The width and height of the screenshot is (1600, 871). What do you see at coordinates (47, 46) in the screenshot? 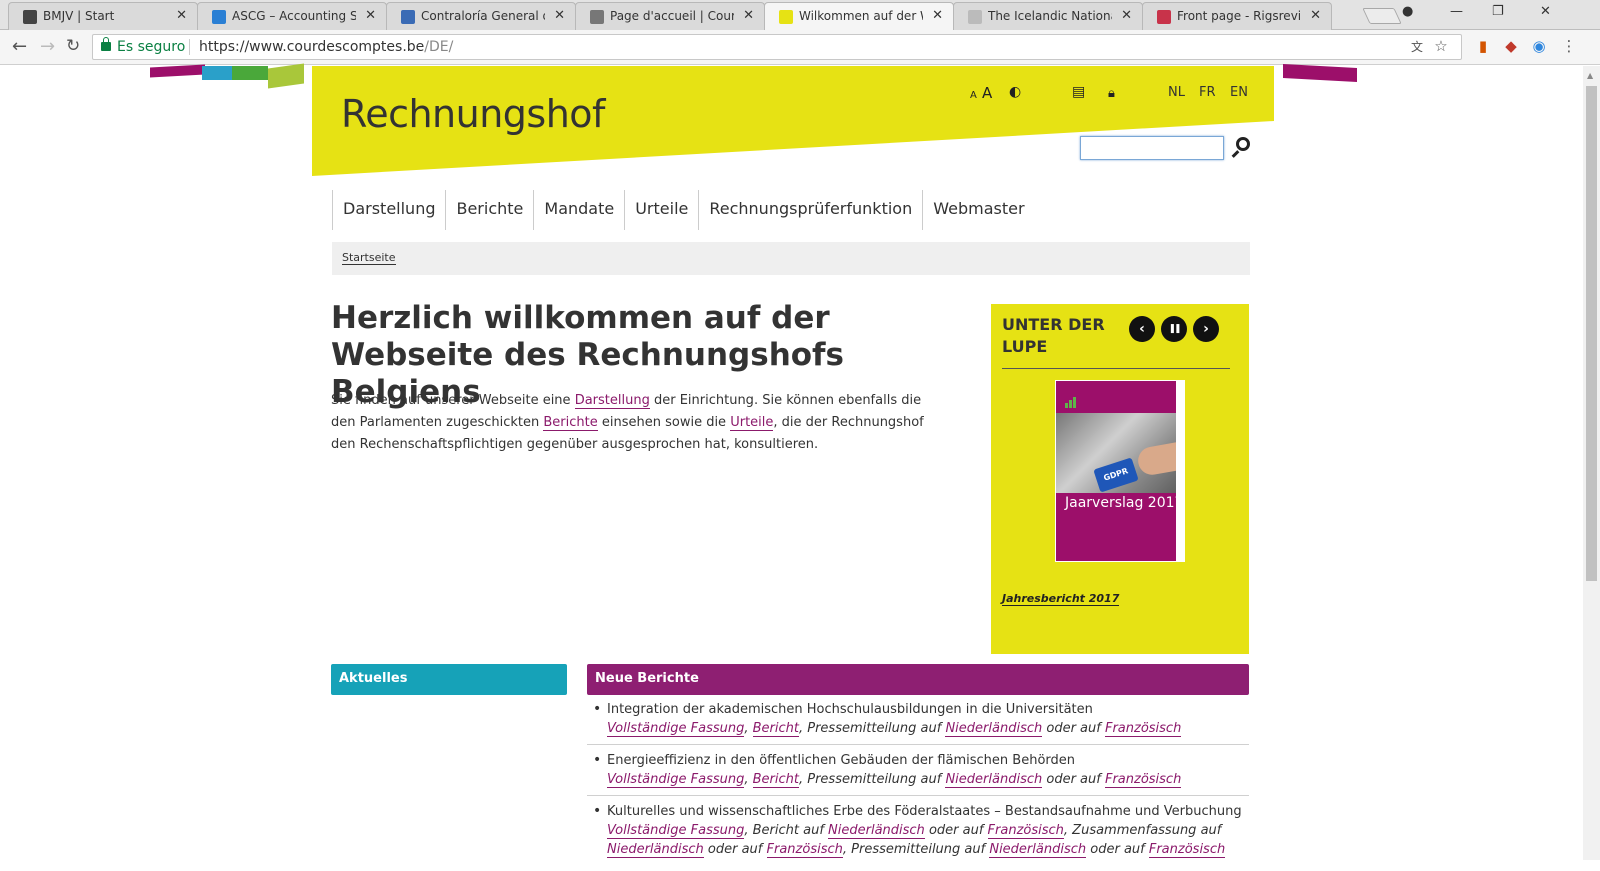
I see `forward-arrow-icon: →` at bounding box center [47, 46].